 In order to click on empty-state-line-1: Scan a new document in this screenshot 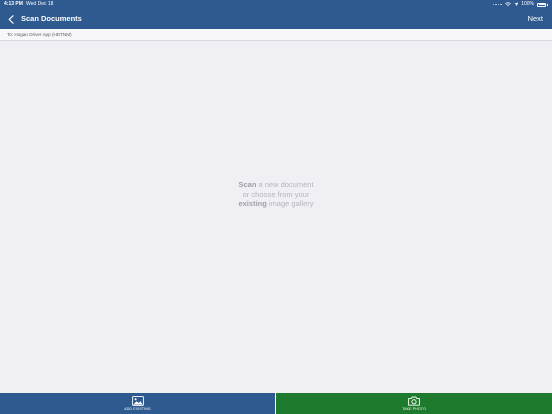, I will do `click(276, 185)`.